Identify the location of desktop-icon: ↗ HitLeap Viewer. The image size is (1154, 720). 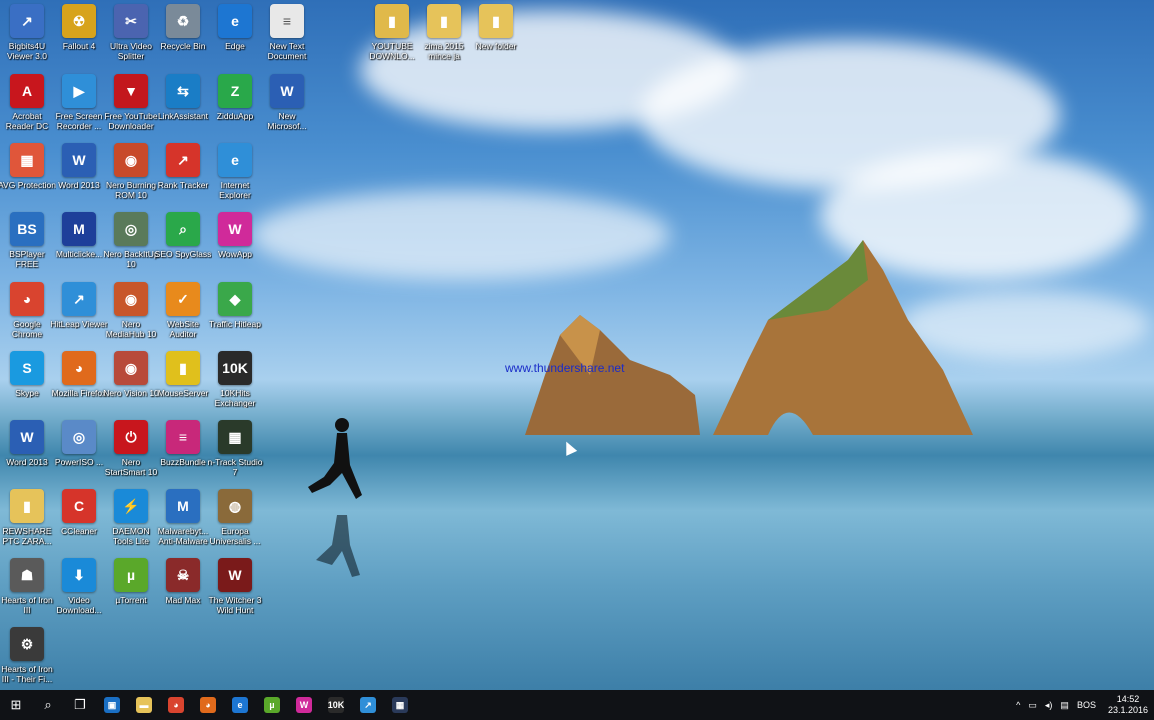
(79, 316).